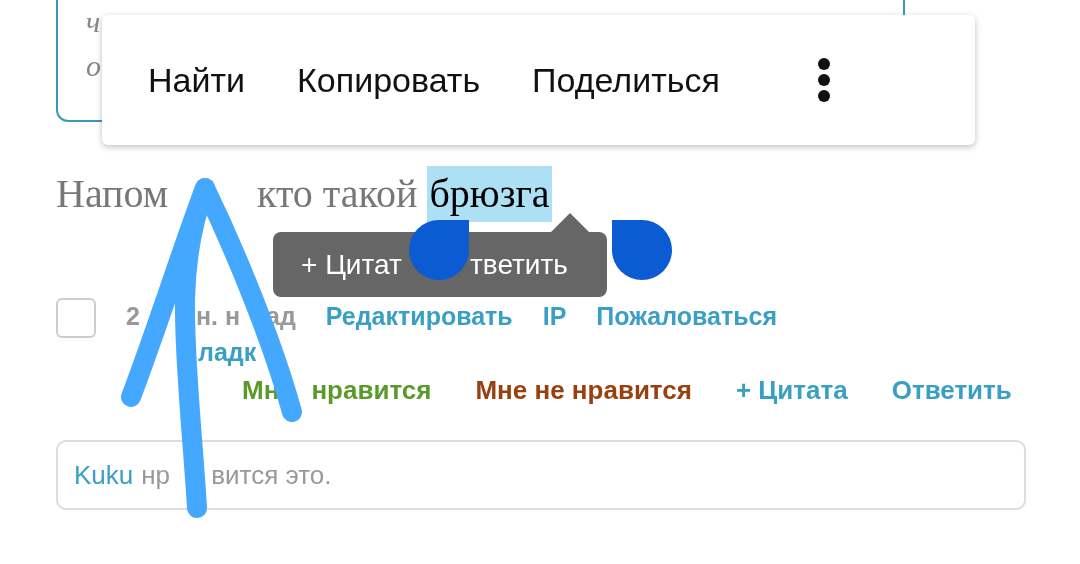 This screenshot has width=1080, height=564. I want to click on likes-text: нр, so click(156, 474).